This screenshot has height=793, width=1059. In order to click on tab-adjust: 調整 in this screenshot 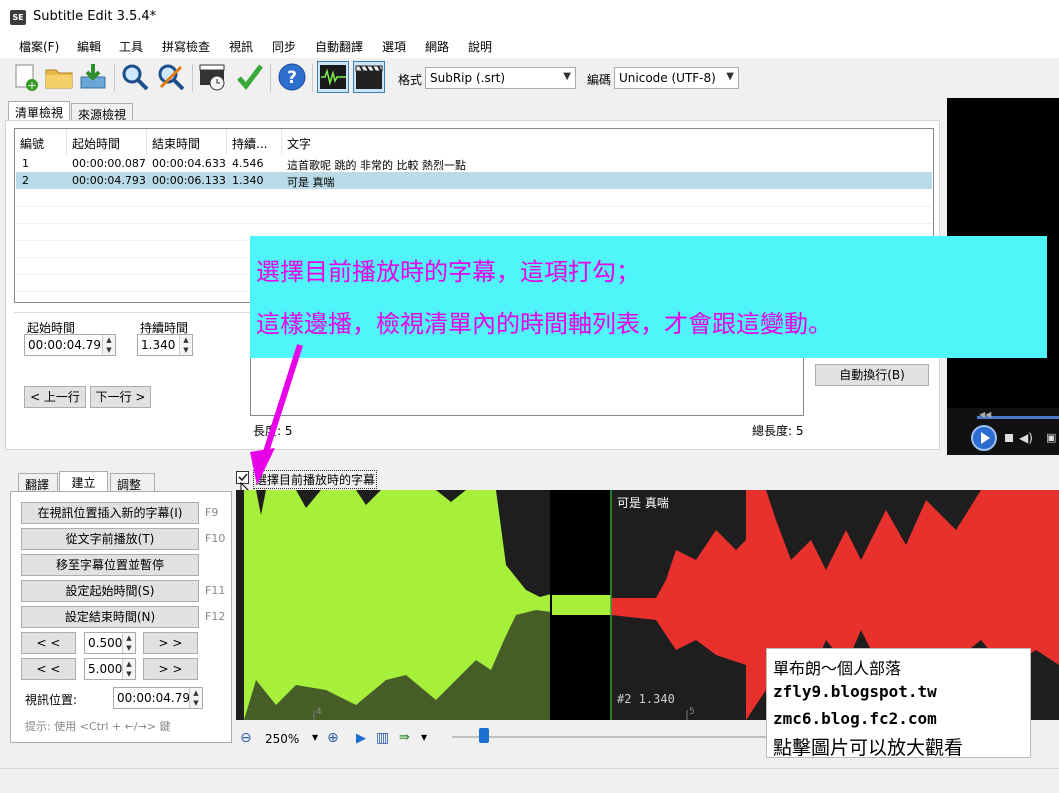, I will do `click(132, 483)`.